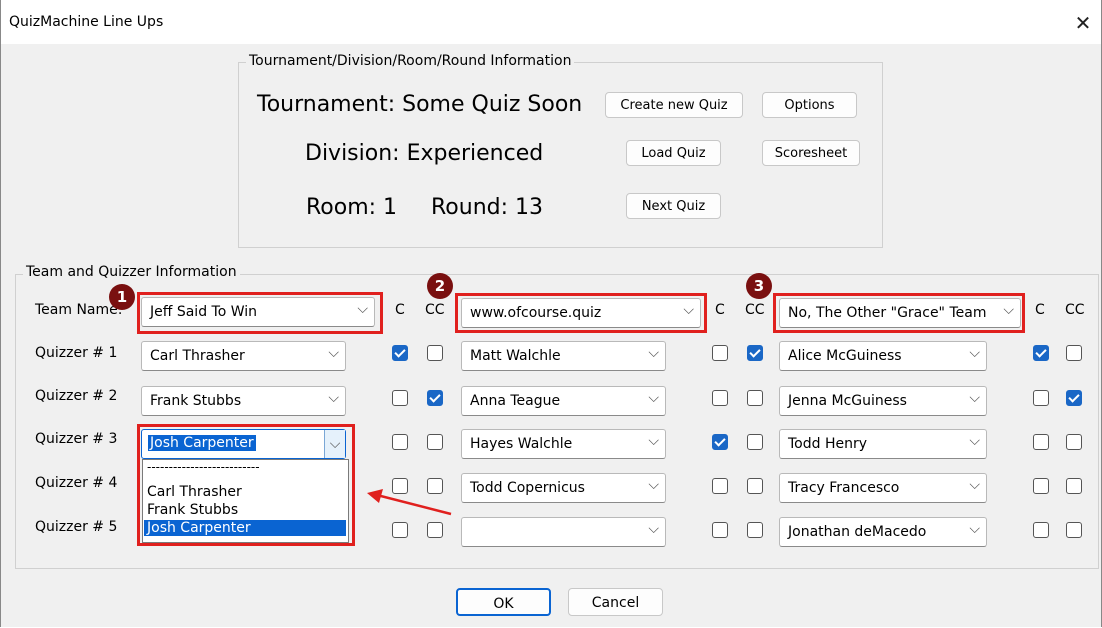  Describe the element at coordinates (720, 353) in the screenshot. I see `team-2-quizzer-1-c-checkbox` at that location.